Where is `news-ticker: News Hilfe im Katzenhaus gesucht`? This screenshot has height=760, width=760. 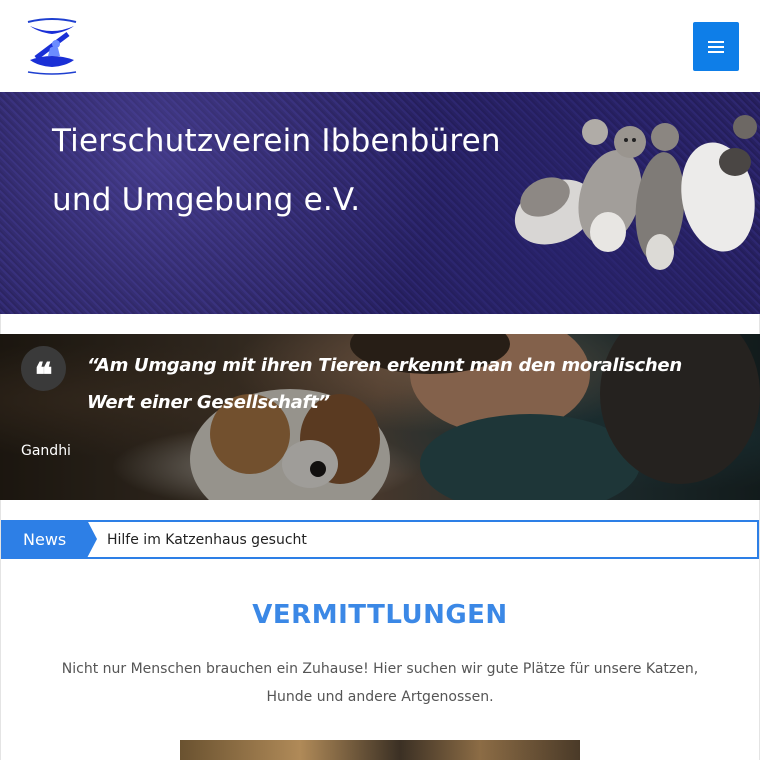 news-ticker: News Hilfe im Katzenhaus gesucht is located at coordinates (380, 539).